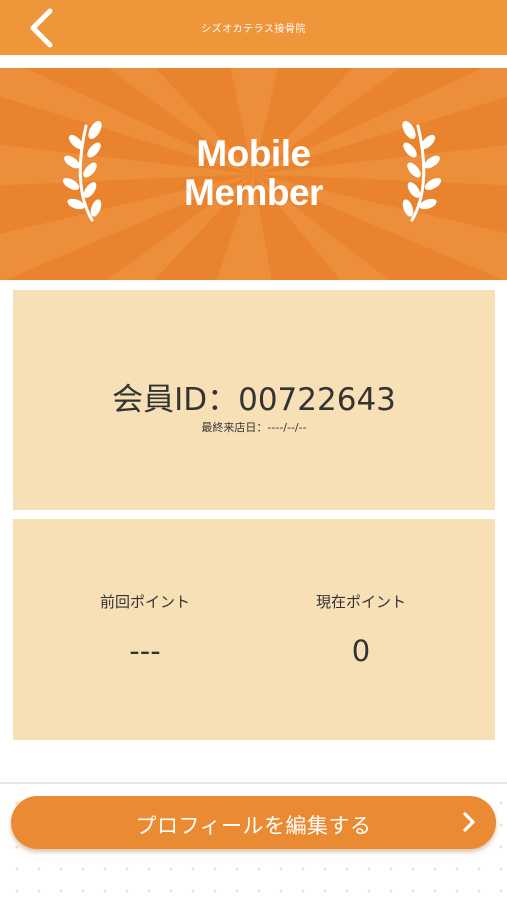  I want to click on banner-title: Mobile Member, so click(253, 173).